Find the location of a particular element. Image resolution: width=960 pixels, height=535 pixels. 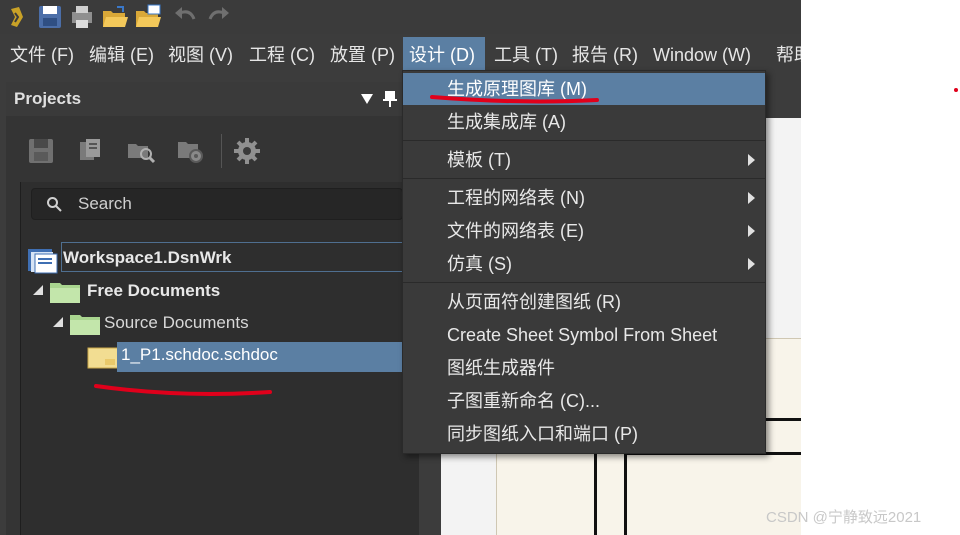

menu-item-create-sheet-from-sheet-symbol: 从页面符创建图纸 (R) is located at coordinates (584, 302).